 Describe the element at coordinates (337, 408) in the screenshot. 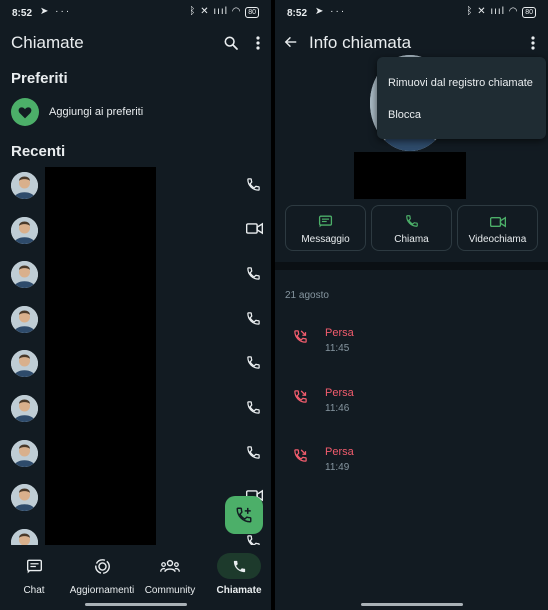

I see `call-time: 11:46` at that location.